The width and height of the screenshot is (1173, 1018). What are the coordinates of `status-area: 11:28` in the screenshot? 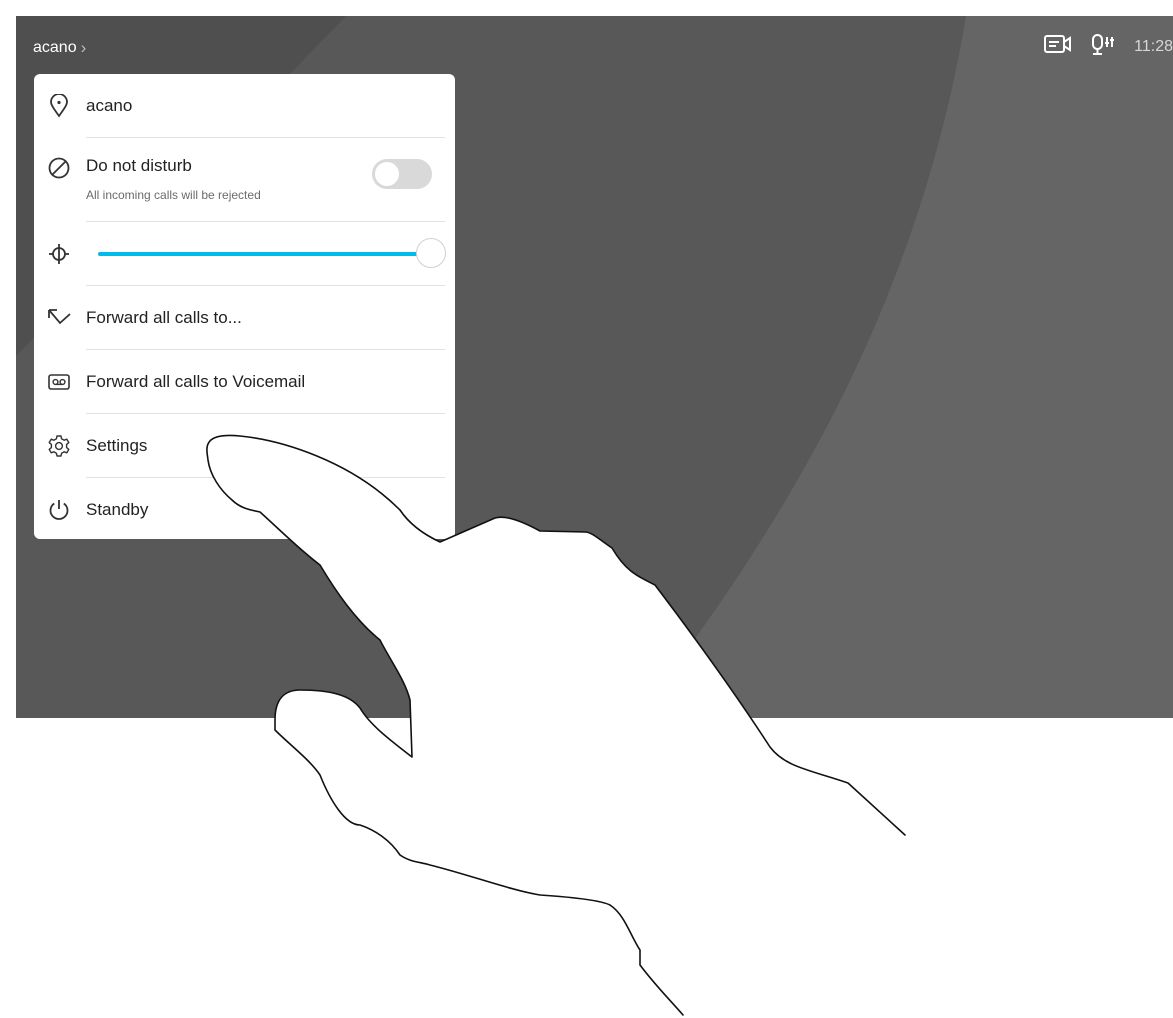 It's located at (1108, 47).